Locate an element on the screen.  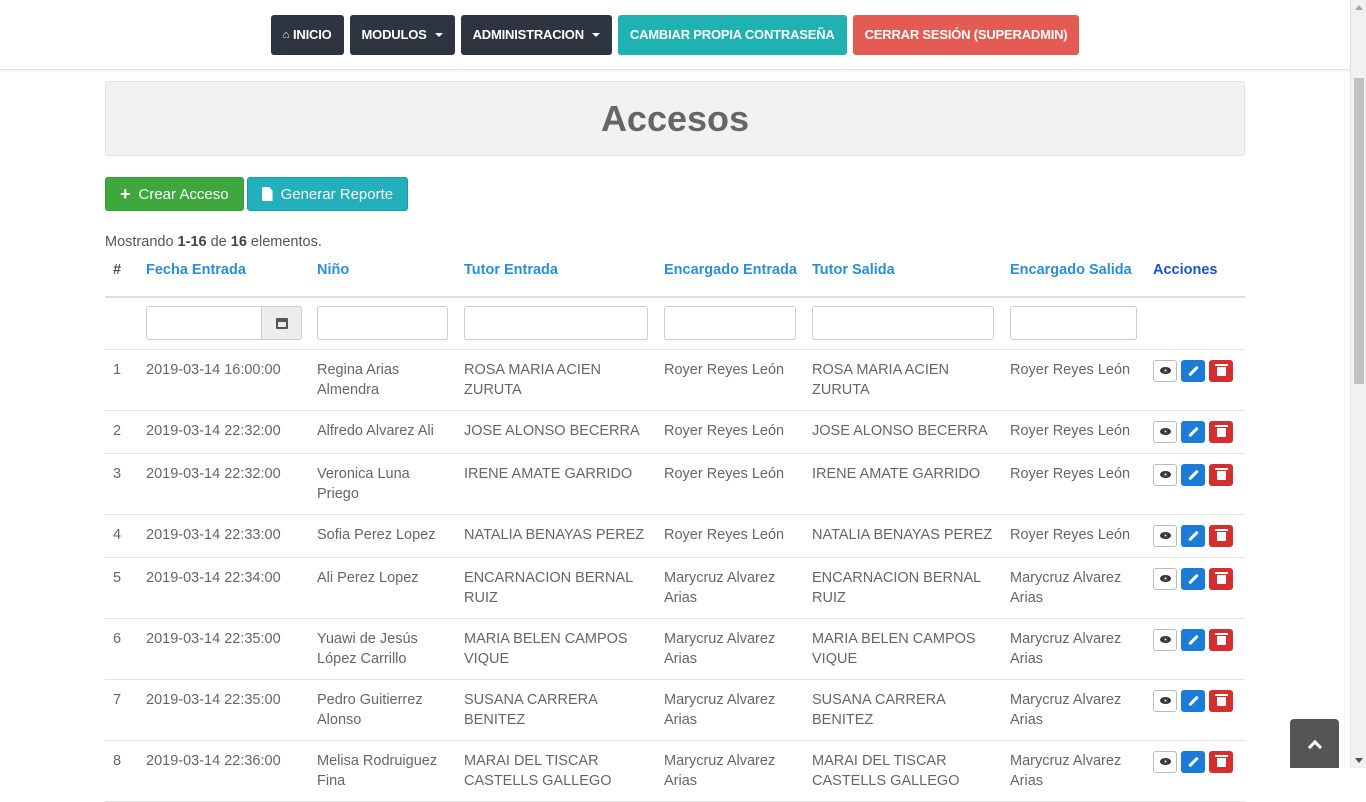
cell-tutor-salida: SUSANA CARRERA BENITEZ is located at coordinates (903, 710).